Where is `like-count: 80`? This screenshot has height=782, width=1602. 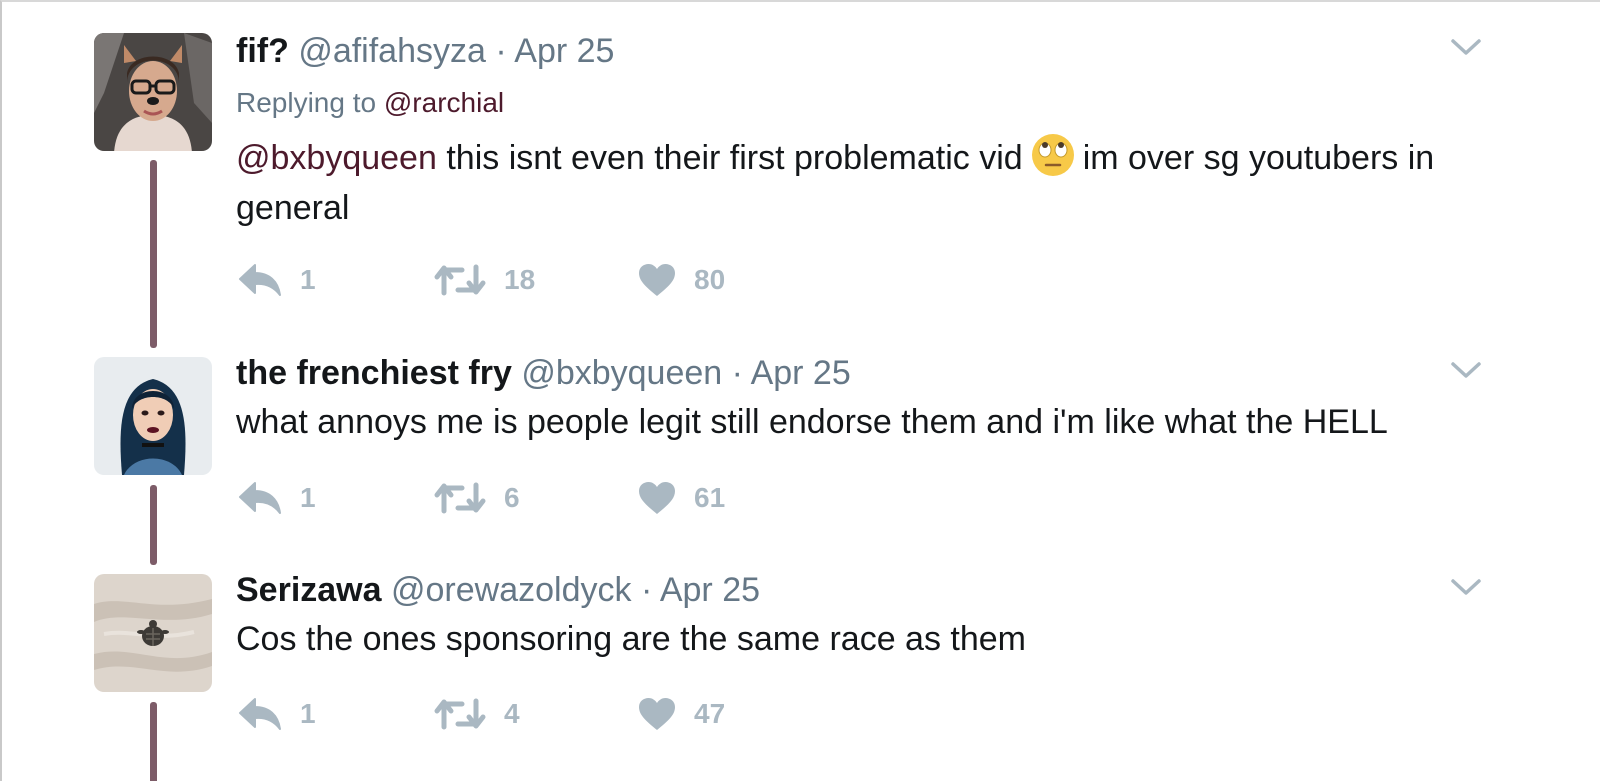 like-count: 80 is located at coordinates (710, 279).